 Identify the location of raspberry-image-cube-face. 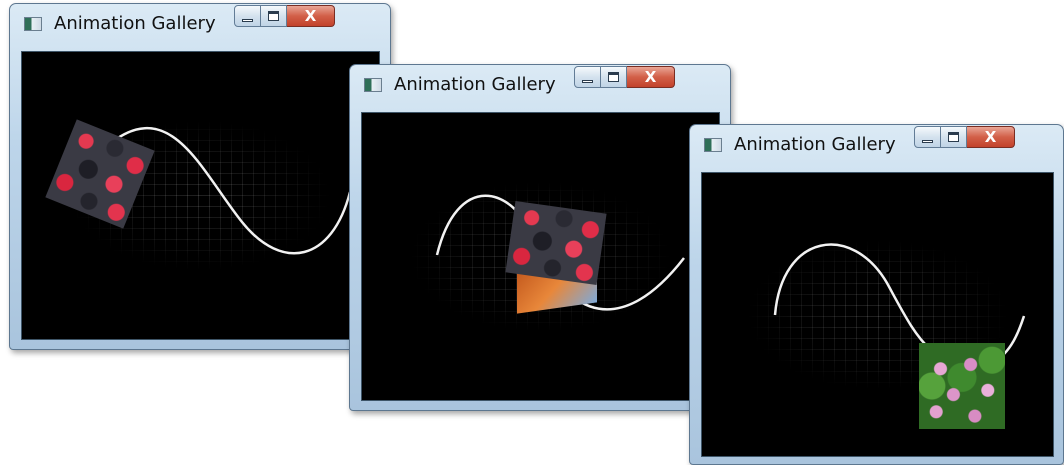
(556, 243).